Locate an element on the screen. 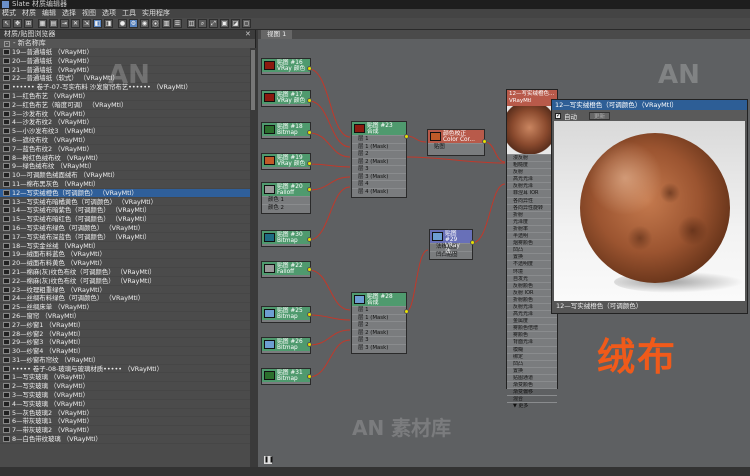 The height and width of the screenshot is (476, 750). tab-view-1: 视图 1 is located at coordinates (277, 34).